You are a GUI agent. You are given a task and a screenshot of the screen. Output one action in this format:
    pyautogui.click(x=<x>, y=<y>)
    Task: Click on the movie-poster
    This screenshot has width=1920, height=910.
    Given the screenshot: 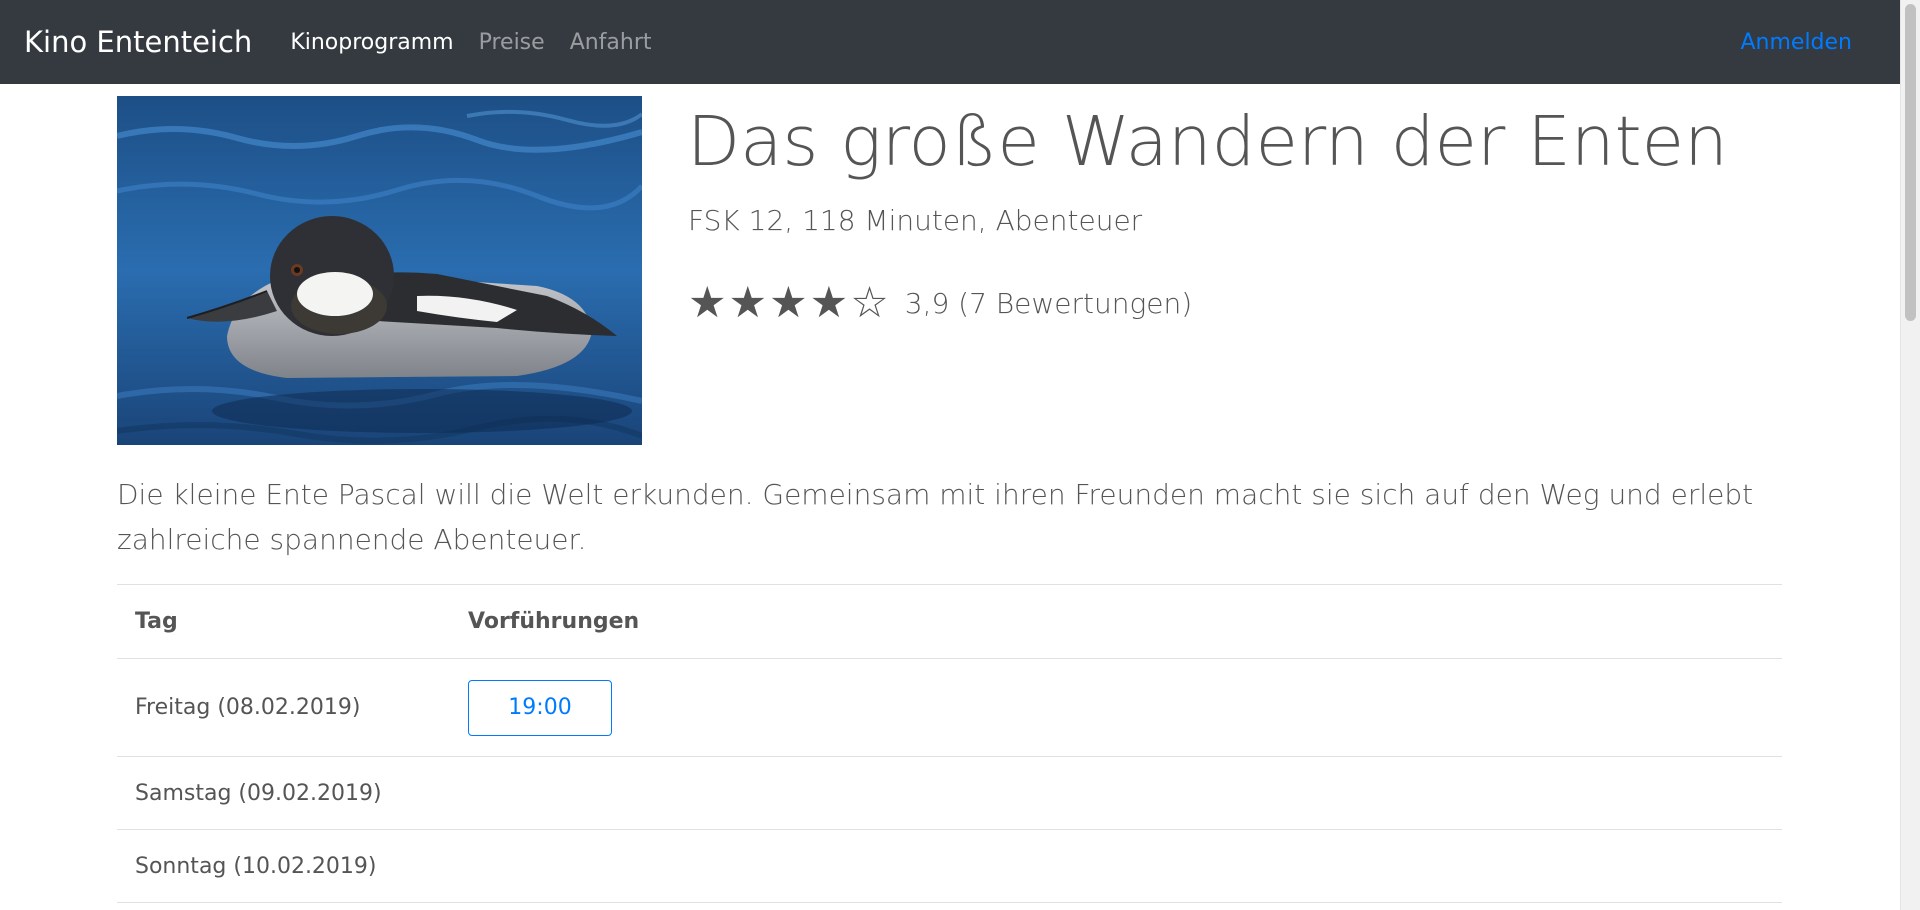 What is the action you would take?
    pyautogui.click(x=379, y=270)
    